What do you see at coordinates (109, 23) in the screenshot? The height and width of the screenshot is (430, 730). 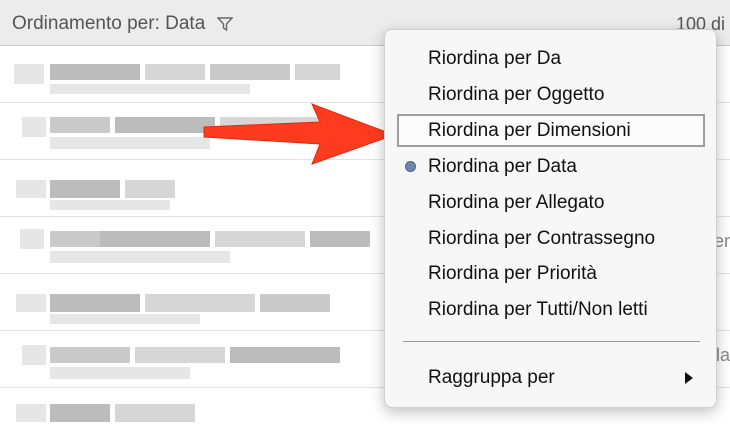 I see `sort-label-text: Ordinamento per: Data` at bounding box center [109, 23].